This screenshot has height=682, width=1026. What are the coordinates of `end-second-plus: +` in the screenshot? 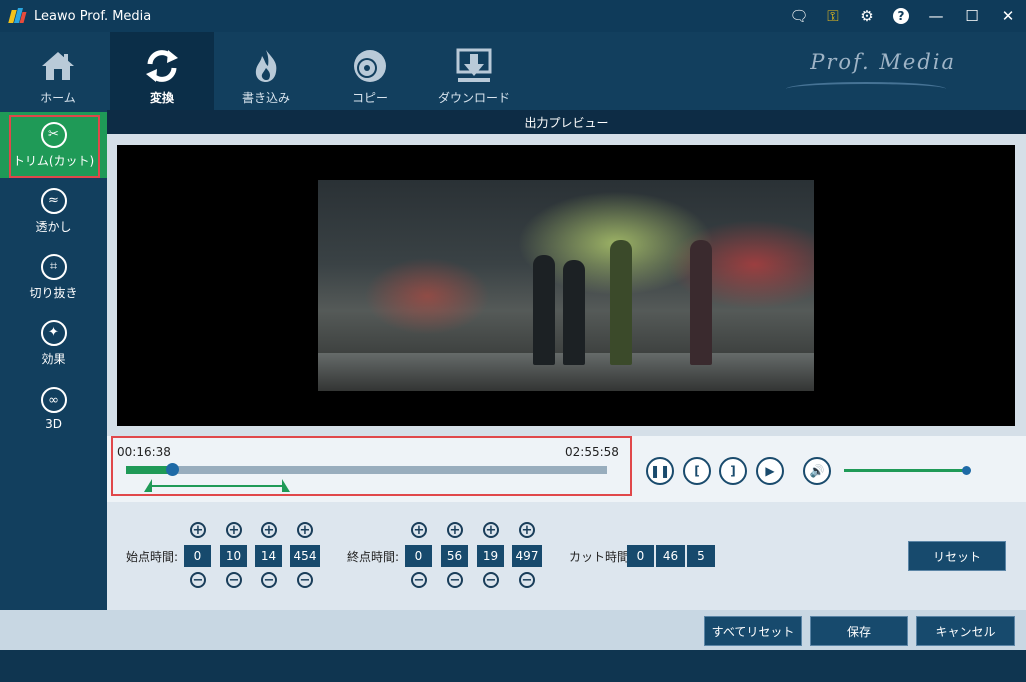 It's located at (491, 530).